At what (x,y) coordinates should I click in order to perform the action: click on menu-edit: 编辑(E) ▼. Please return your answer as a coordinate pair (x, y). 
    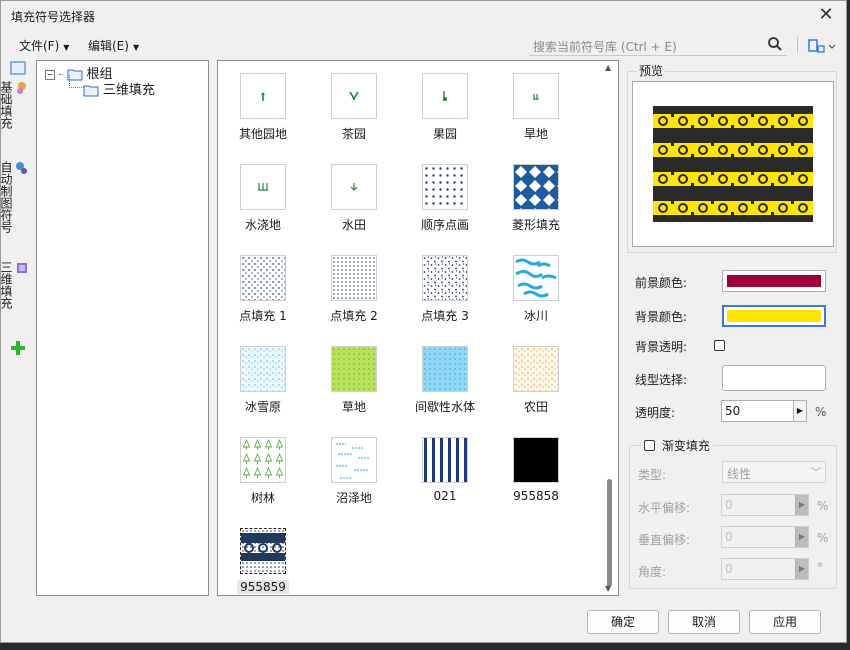
    Looking at the image, I should click on (113, 45).